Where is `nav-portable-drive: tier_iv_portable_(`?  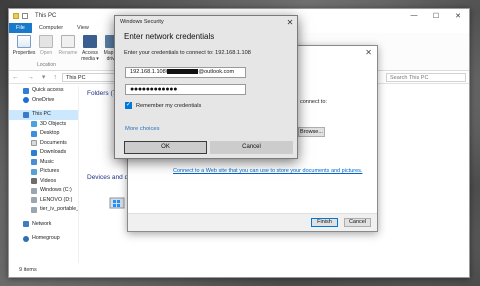
nav-portable-drive: tier_iv_portable_( is located at coordinates (43, 210).